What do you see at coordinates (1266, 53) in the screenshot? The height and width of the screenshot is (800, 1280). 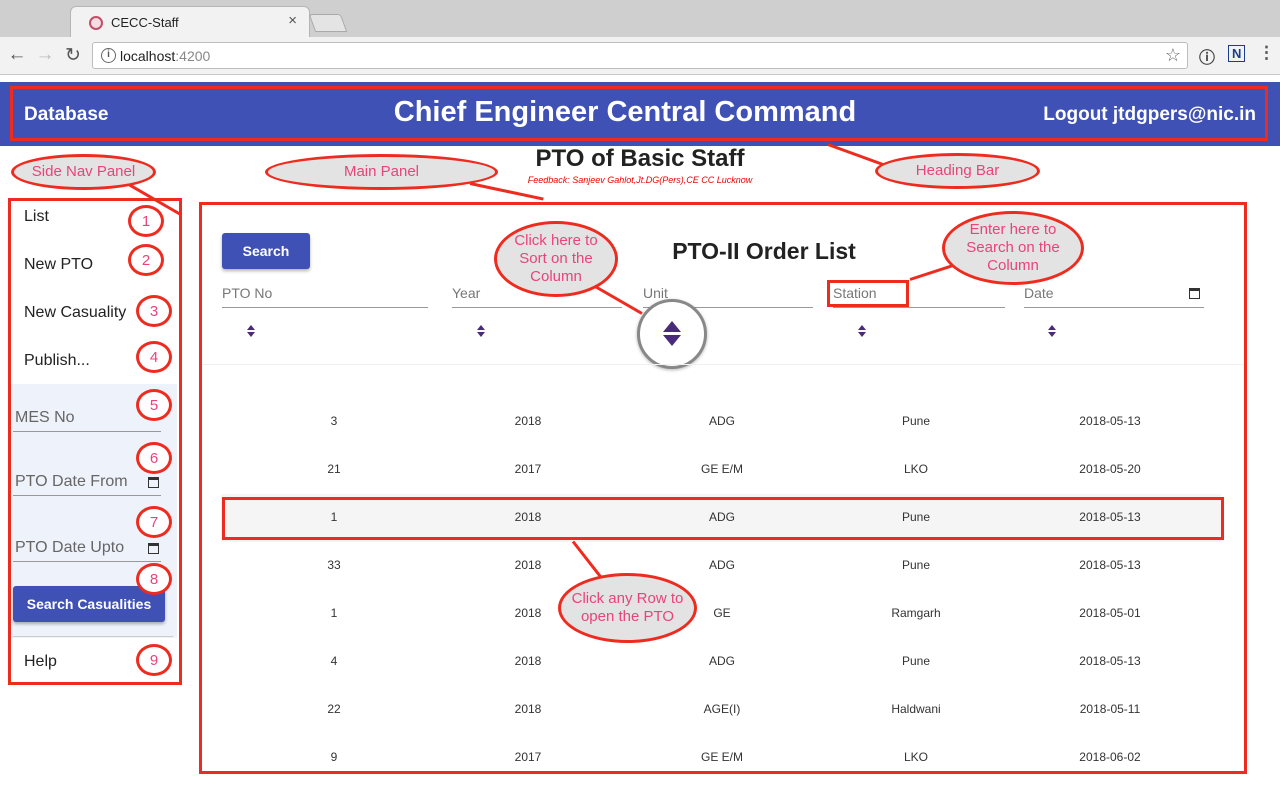 I see `menu-icon: ⋮` at bounding box center [1266, 53].